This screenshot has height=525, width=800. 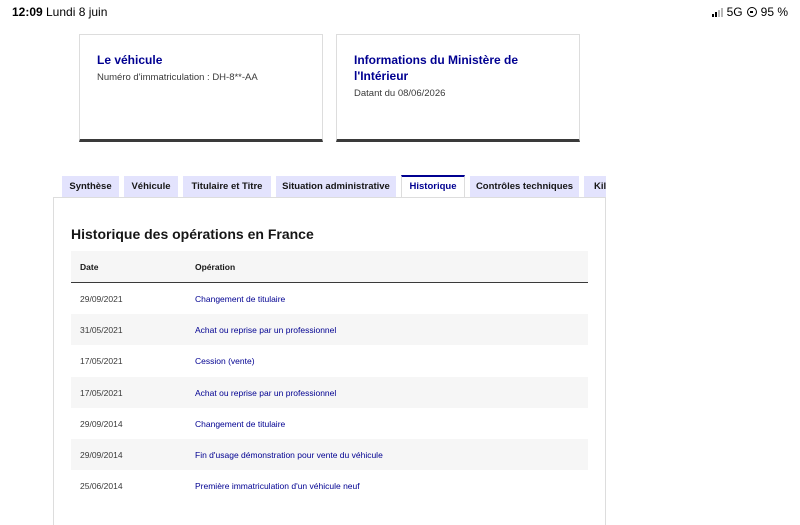 I want to click on network-label: 5G, so click(x=734, y=12).